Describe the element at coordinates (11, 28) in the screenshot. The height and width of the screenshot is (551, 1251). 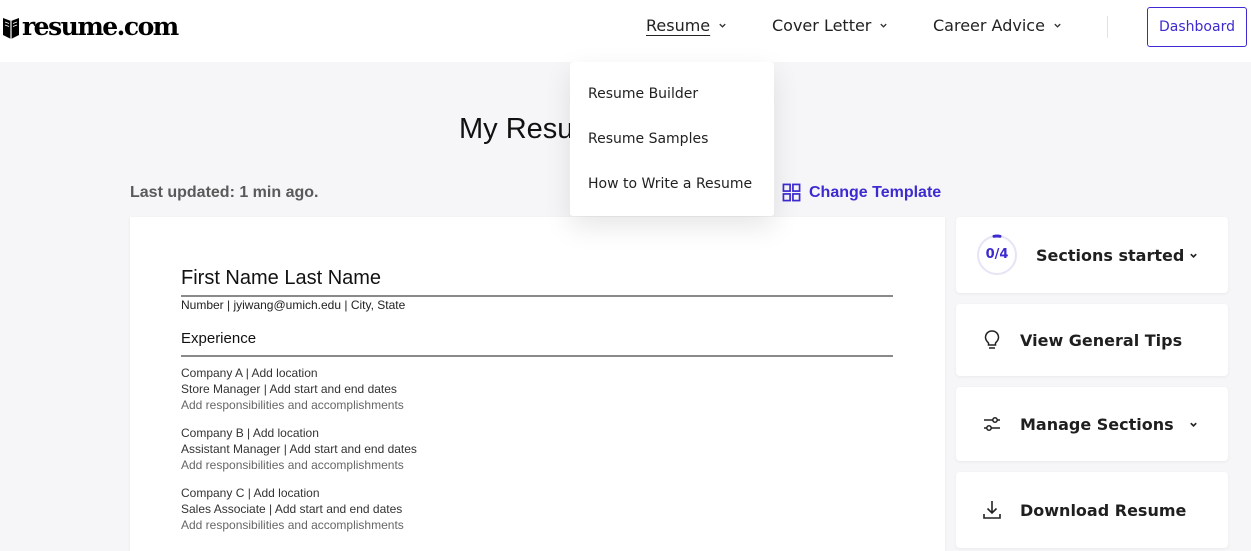
I see `book-logo-icon` at that location.